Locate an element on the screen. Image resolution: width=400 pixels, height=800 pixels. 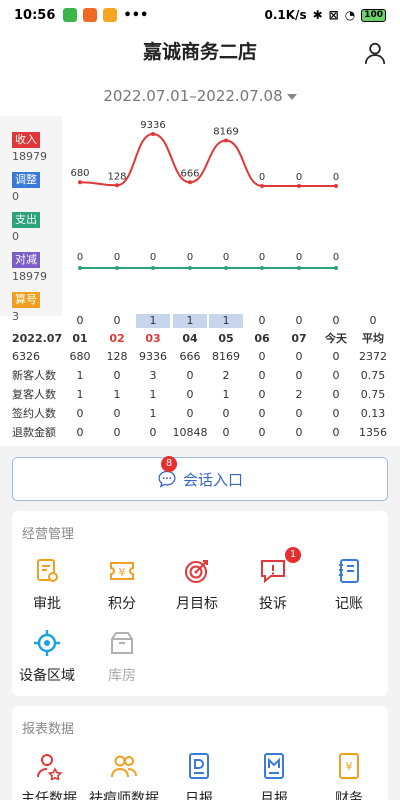
session-label: 会话入口 is located at coordinates (212, 479).